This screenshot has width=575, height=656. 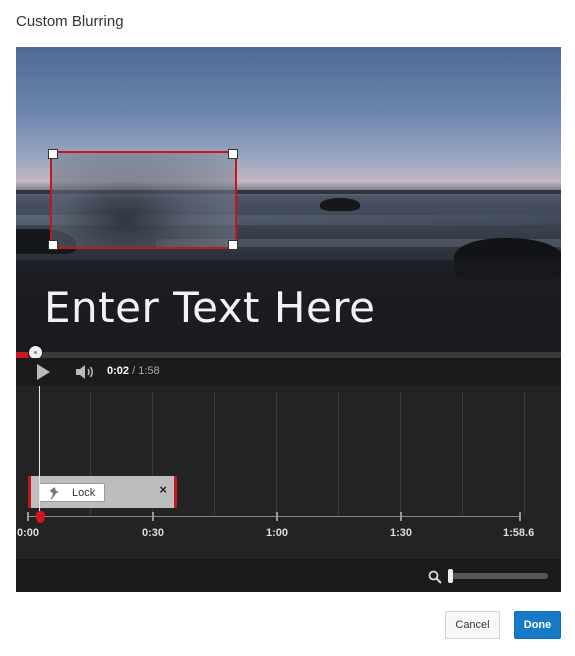 I want to click on tick-label: 1:00, so click(x=277, y=533).